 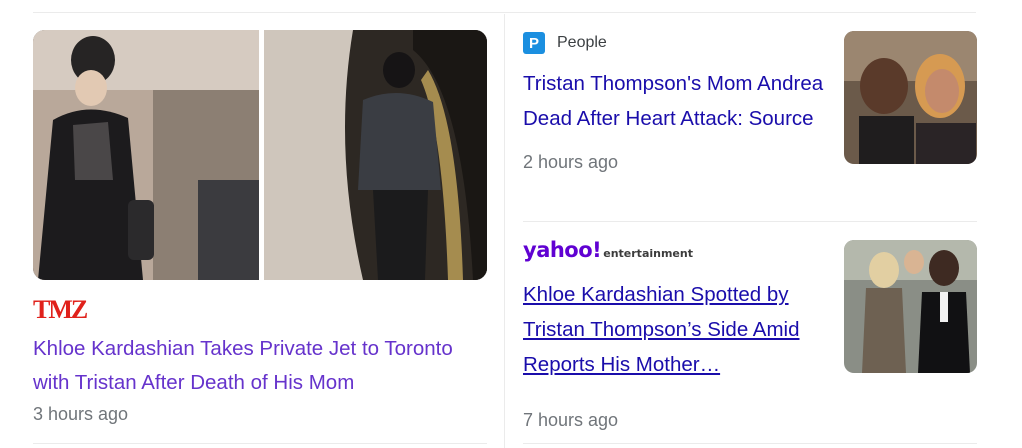 What do you see at coordinates (504, 231) in the screenshot?
I see `column-divider` at bounding box center [504, 231].